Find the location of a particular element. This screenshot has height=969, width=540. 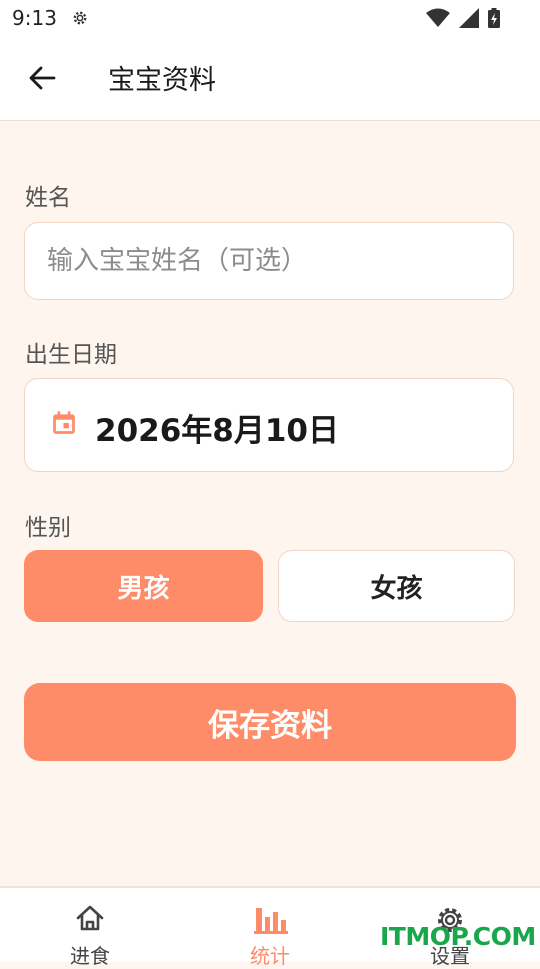

gender-boy-label: 男孩 is located at coordinates (143, 588).